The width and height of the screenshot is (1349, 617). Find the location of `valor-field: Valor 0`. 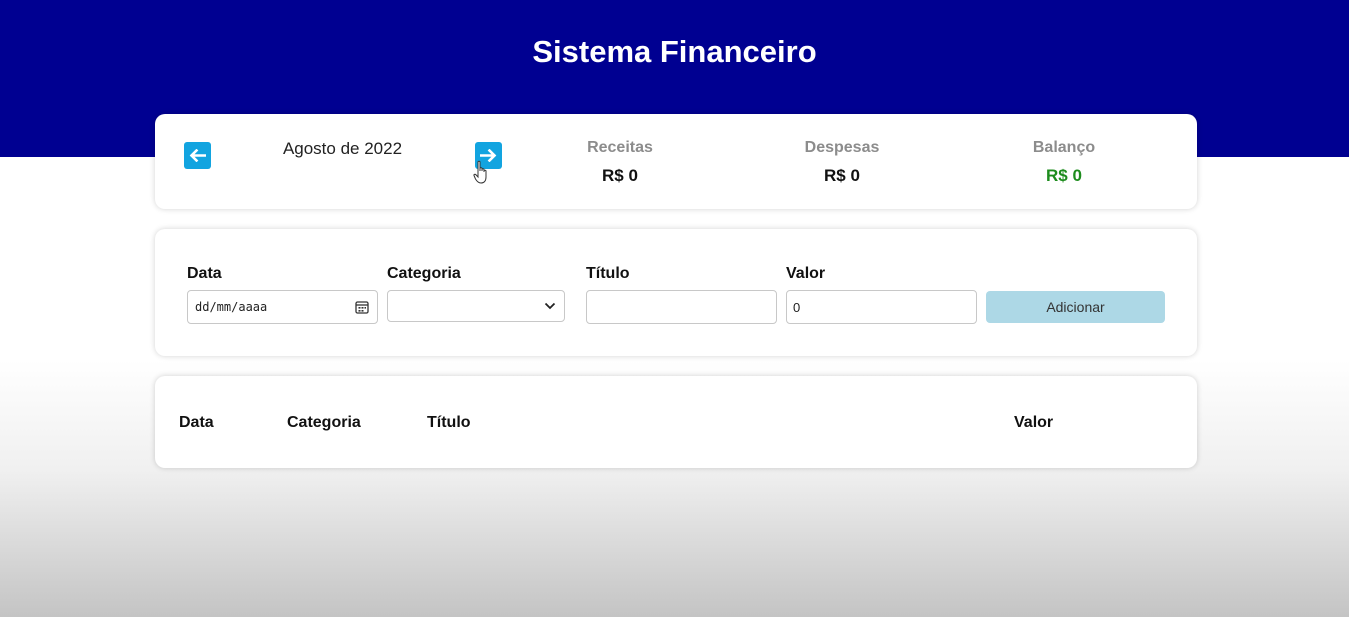

valor-field: Valor 0 is located at coordinates (881, 294).